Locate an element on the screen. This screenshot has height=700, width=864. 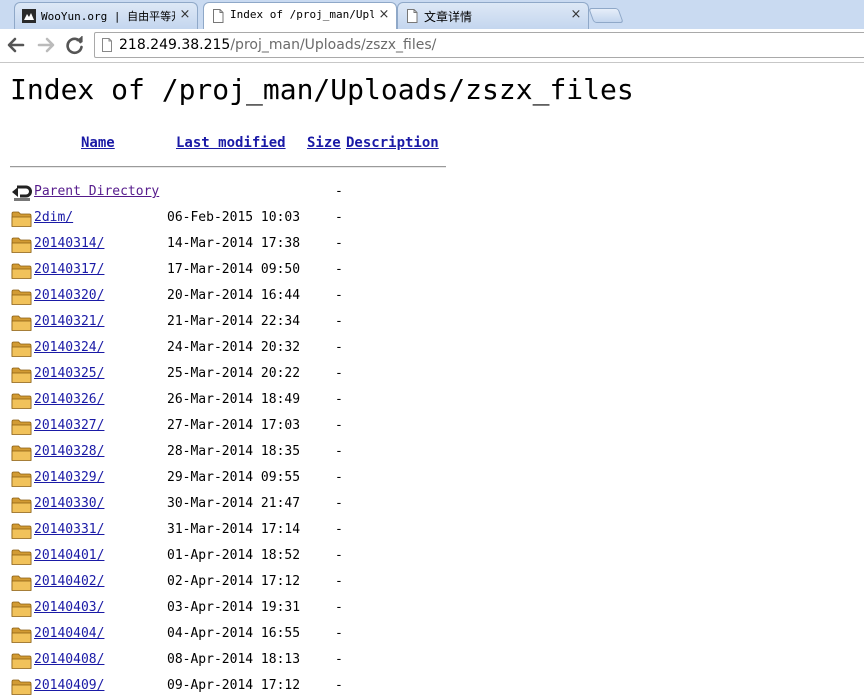
folder-link: 20140325/ is located at coordinates (69, 373).